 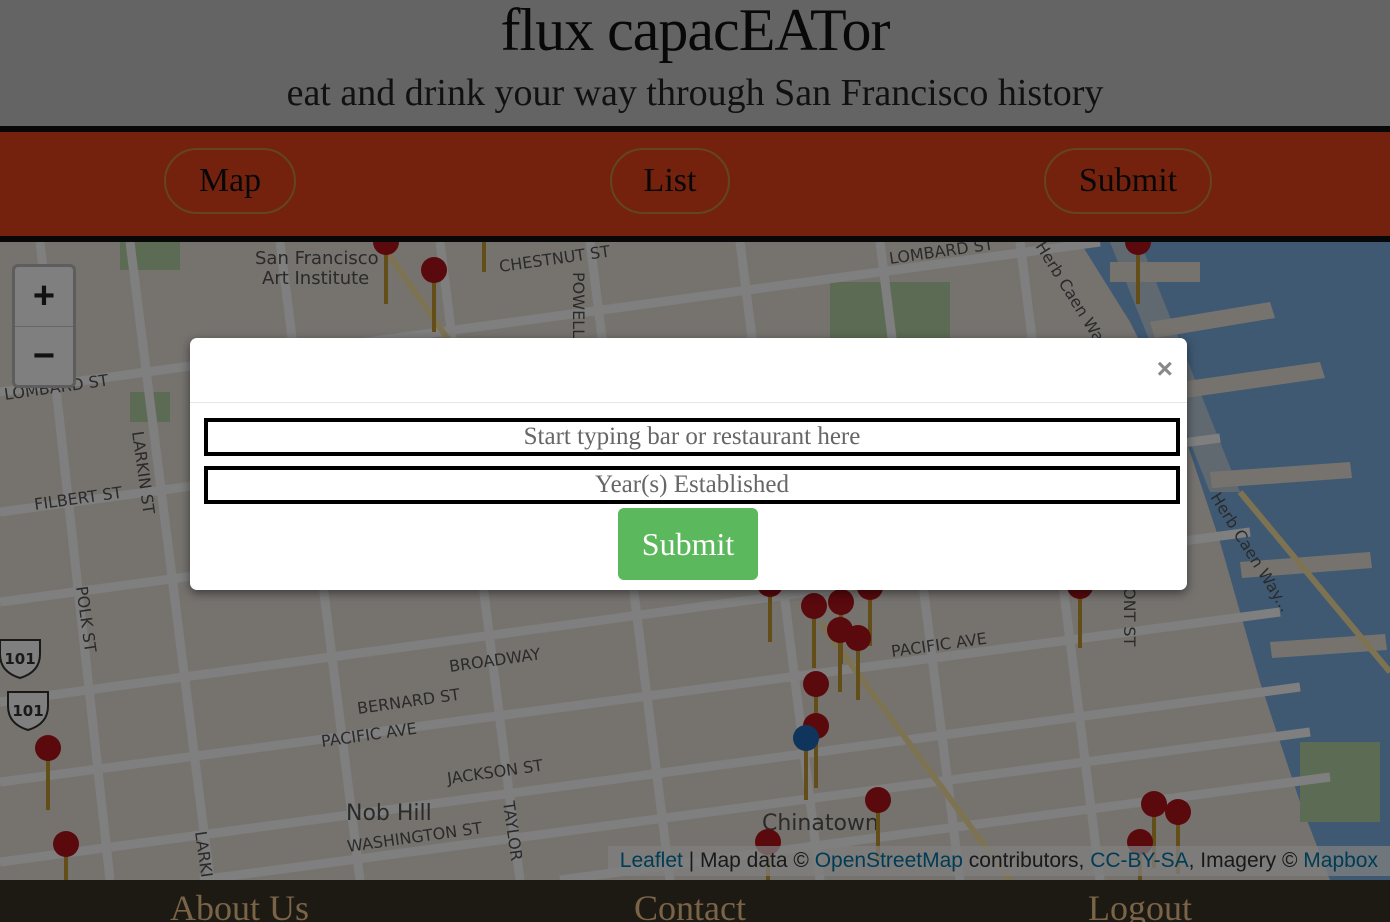 What do you see at coordinates (688, 544) in the screenshot?
I see `modal-submit-button: Submit` at bounding box center [688, 544].